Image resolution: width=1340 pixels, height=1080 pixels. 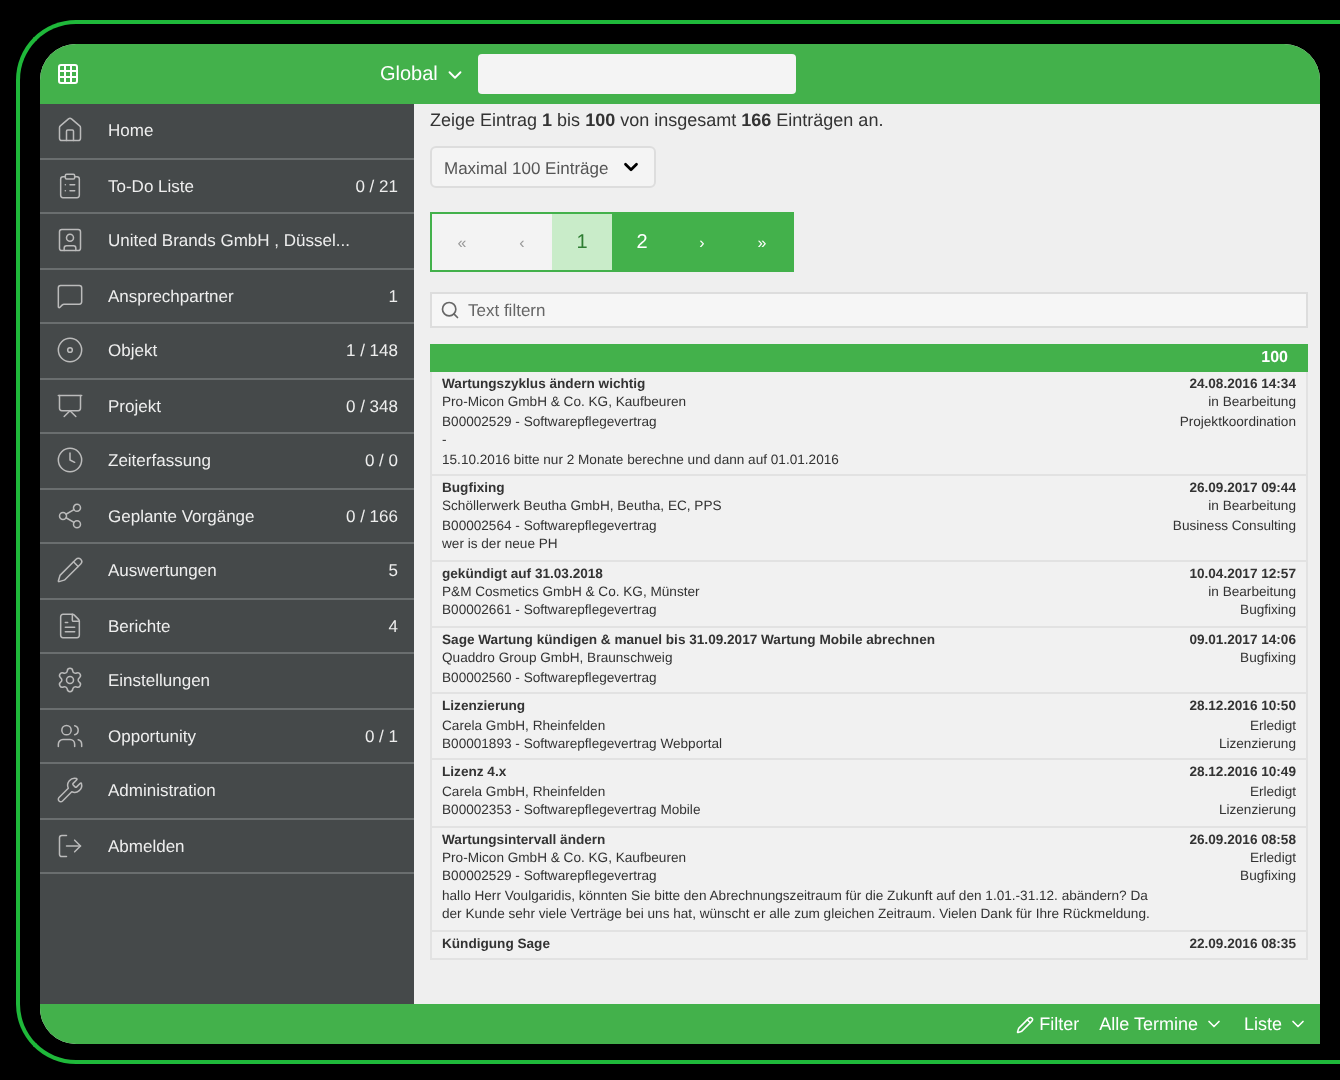 What do you see at coordinates (869, 310) in the screenshot?
I see `filter-field: Text filtern` at bounding box center [869, 310].